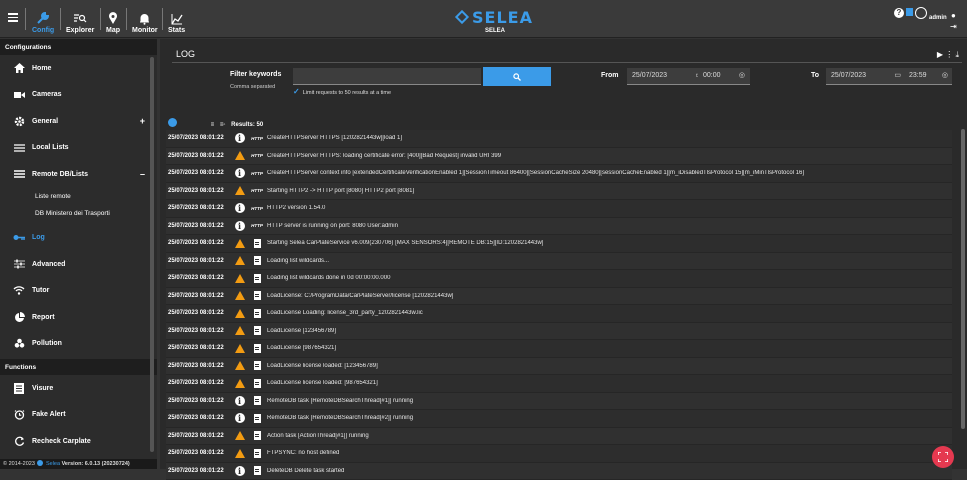  What do you see at coordinates (953, 26) in the screenshot?
I see `logout-icon: ⇥` at bounding box center [953, 26].